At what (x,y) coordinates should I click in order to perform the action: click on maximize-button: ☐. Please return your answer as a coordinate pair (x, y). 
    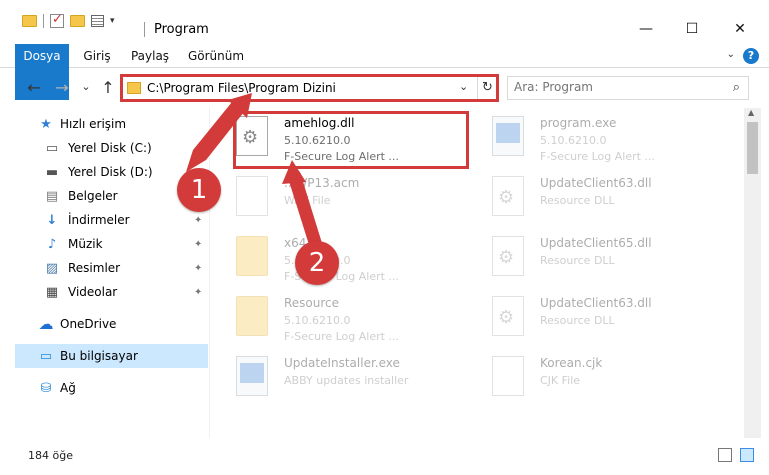
    Looking at the image, I should click on (692, 29).